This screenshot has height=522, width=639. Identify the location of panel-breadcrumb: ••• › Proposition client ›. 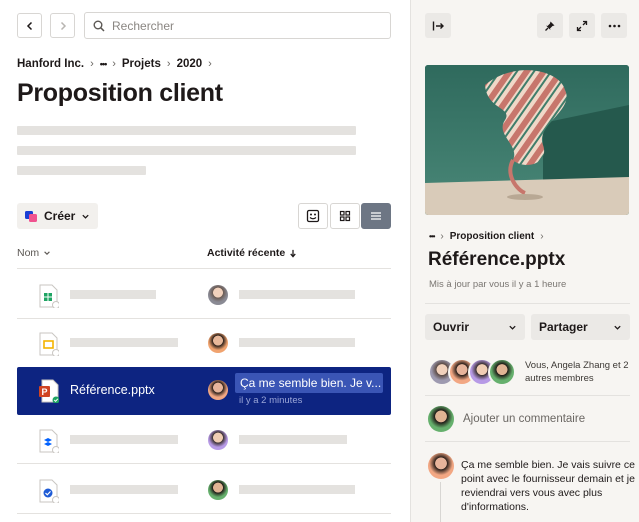
(486, 236).